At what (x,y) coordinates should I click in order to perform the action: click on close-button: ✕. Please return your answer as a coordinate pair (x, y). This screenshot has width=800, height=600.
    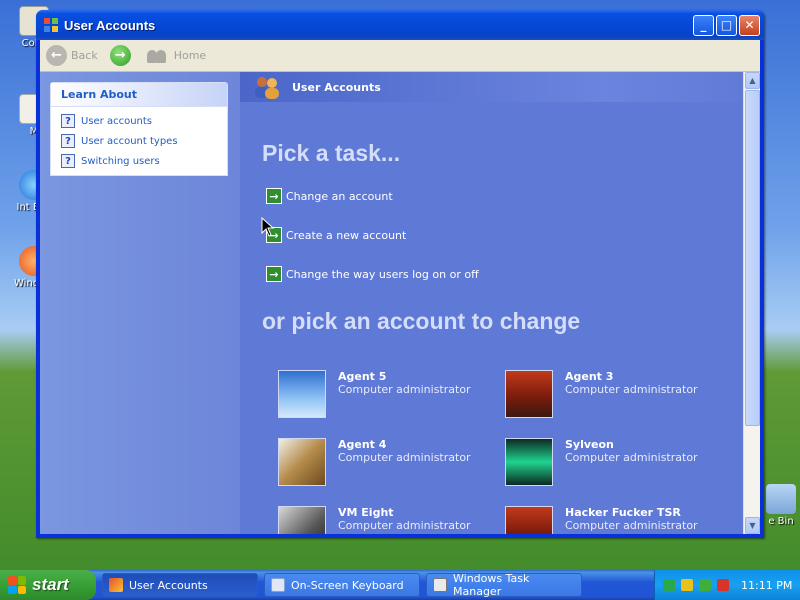
    Looking at the image, I should click on (749, 25).